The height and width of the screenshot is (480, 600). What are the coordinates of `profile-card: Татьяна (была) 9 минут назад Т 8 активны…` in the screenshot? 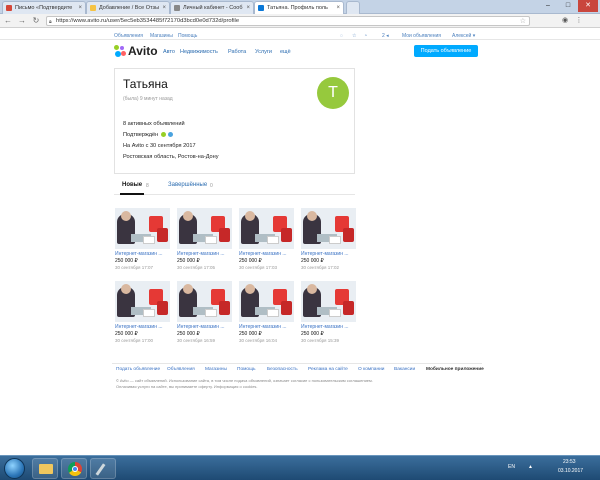 It's located at (234, 121).